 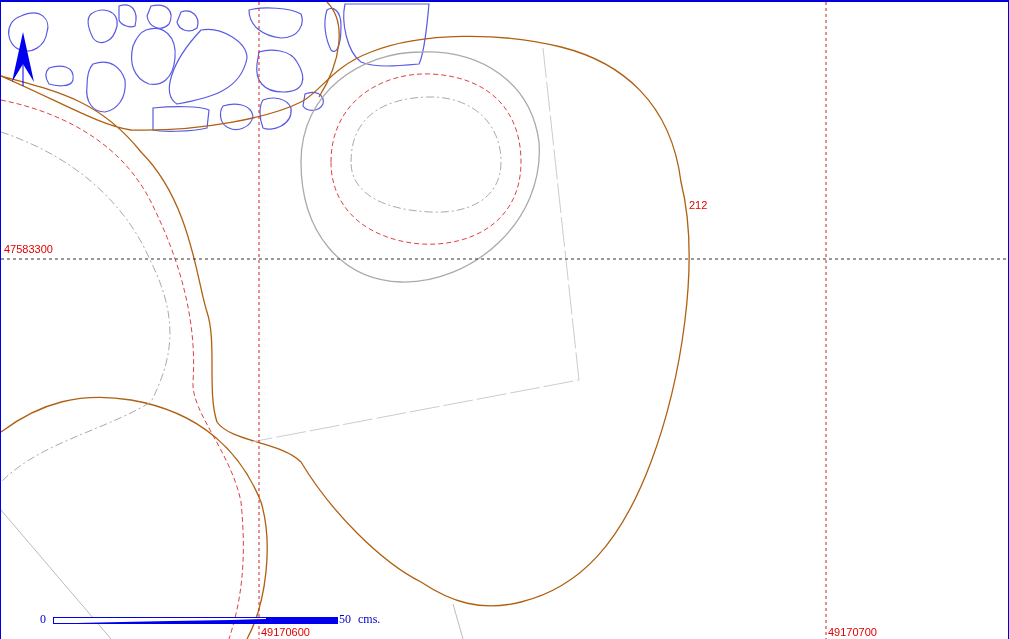 I want to click on scale-unit-label: cms., so click(x=369, y=619).